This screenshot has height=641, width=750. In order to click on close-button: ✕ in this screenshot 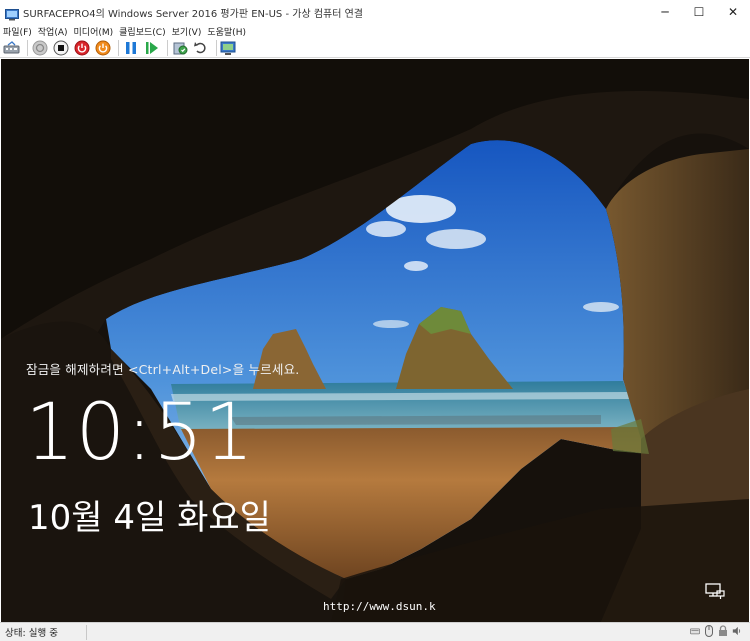, I will do `click(733, 12)`.